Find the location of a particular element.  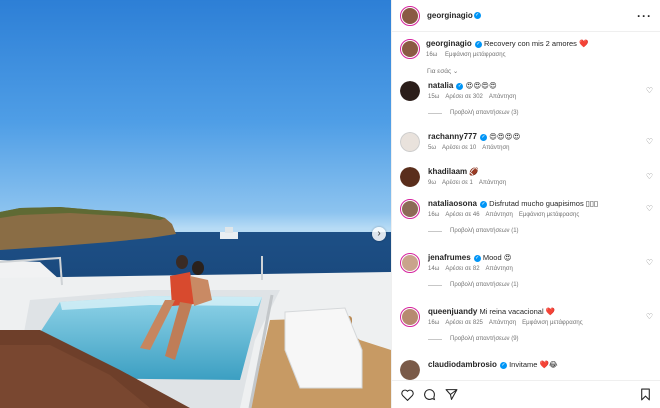

share-icon is located at coordinates (451, 395).